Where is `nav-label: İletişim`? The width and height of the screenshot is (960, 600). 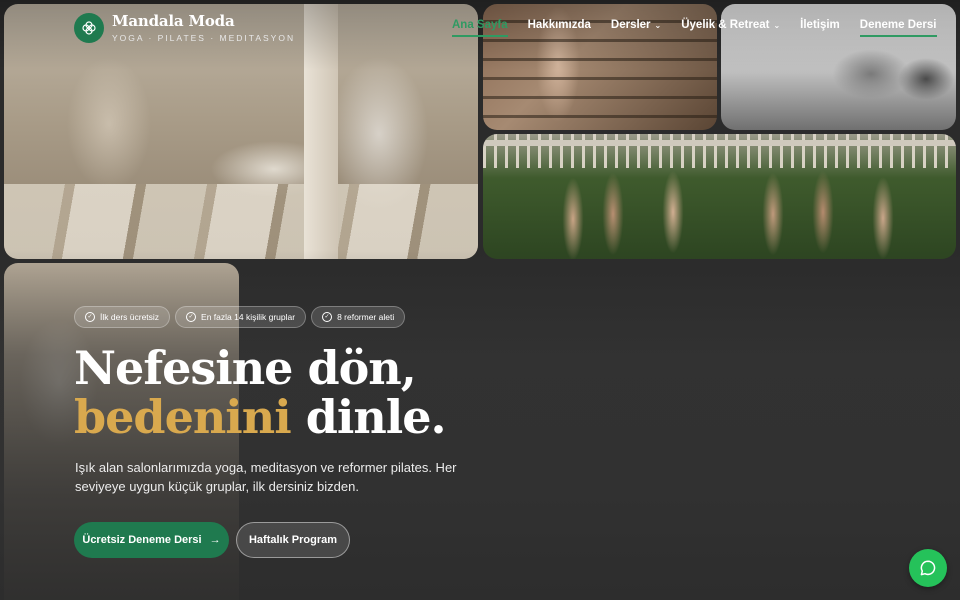
nav-label: İletişim is located at coordinates (820, 25).